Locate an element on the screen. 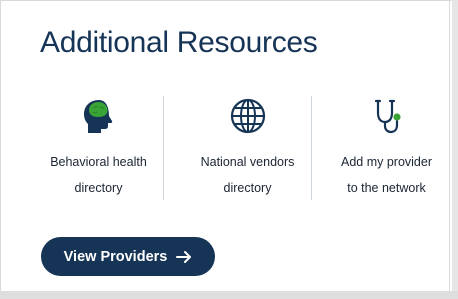  card-title: Additional Resources is located at coordinates (179, 42).